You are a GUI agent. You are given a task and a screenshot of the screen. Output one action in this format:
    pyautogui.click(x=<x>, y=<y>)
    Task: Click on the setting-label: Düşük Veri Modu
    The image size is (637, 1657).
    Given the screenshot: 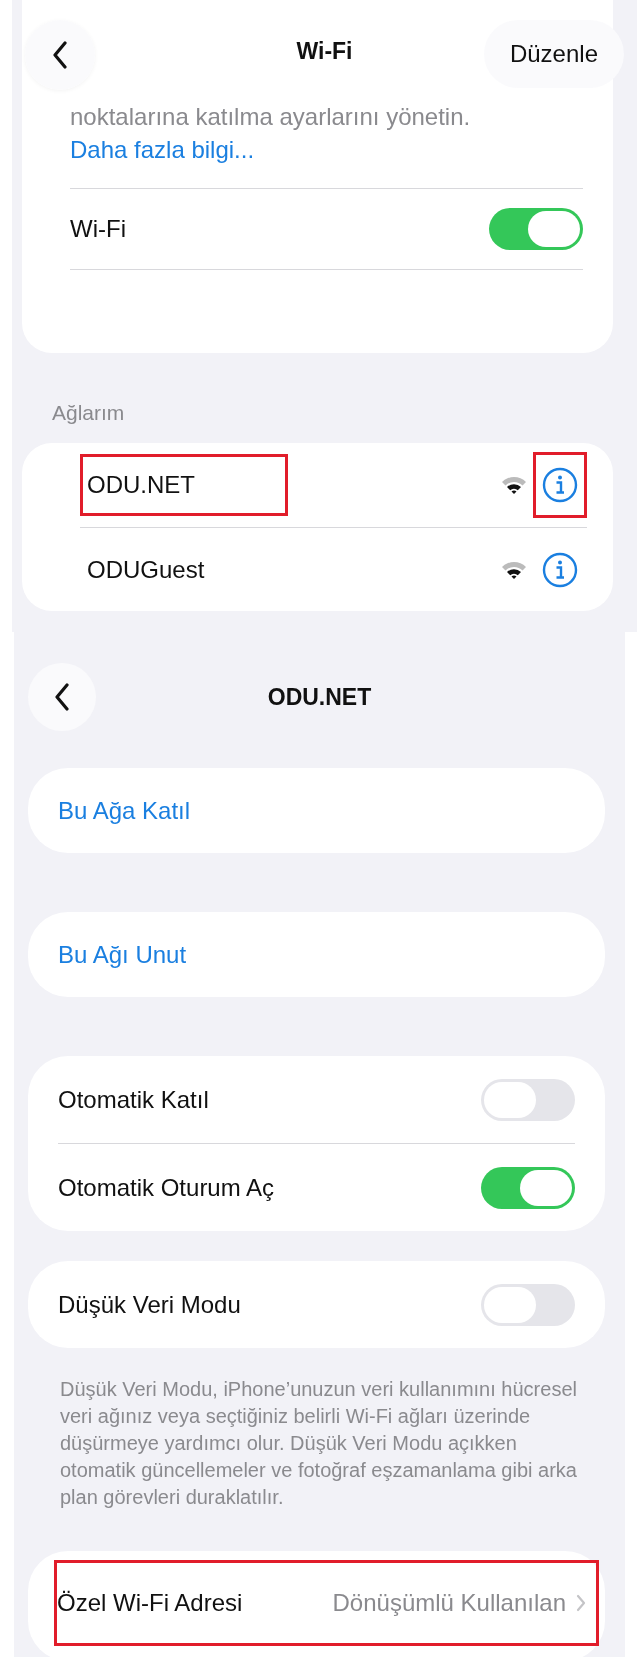 What is the action you would take?
    pyautogui.click(x=149, y=1304)
    